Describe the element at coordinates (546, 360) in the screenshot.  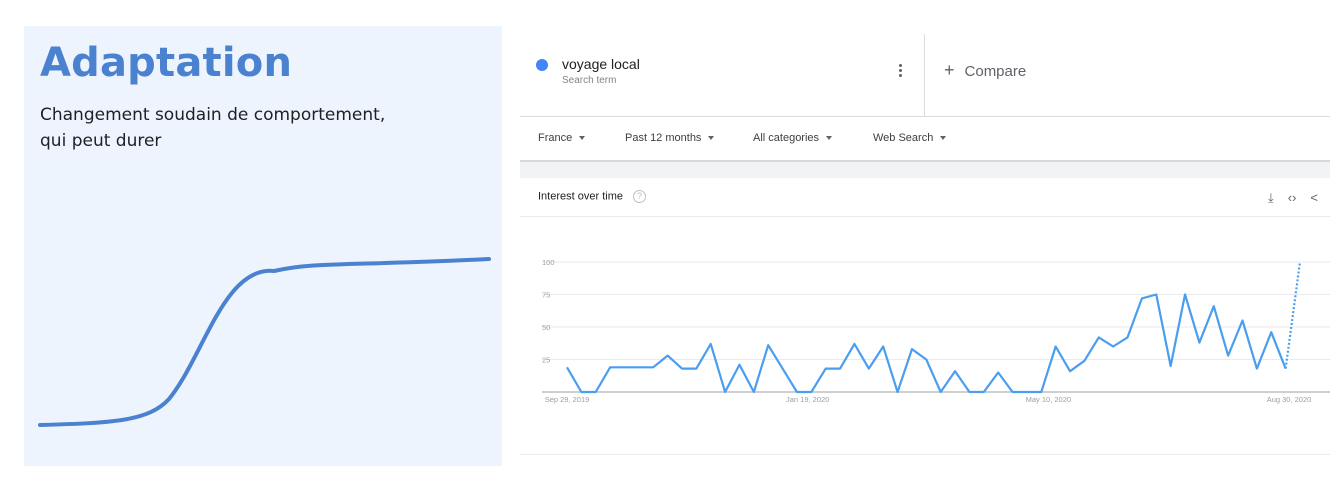
I see `y-tick-label: 25` at that location.